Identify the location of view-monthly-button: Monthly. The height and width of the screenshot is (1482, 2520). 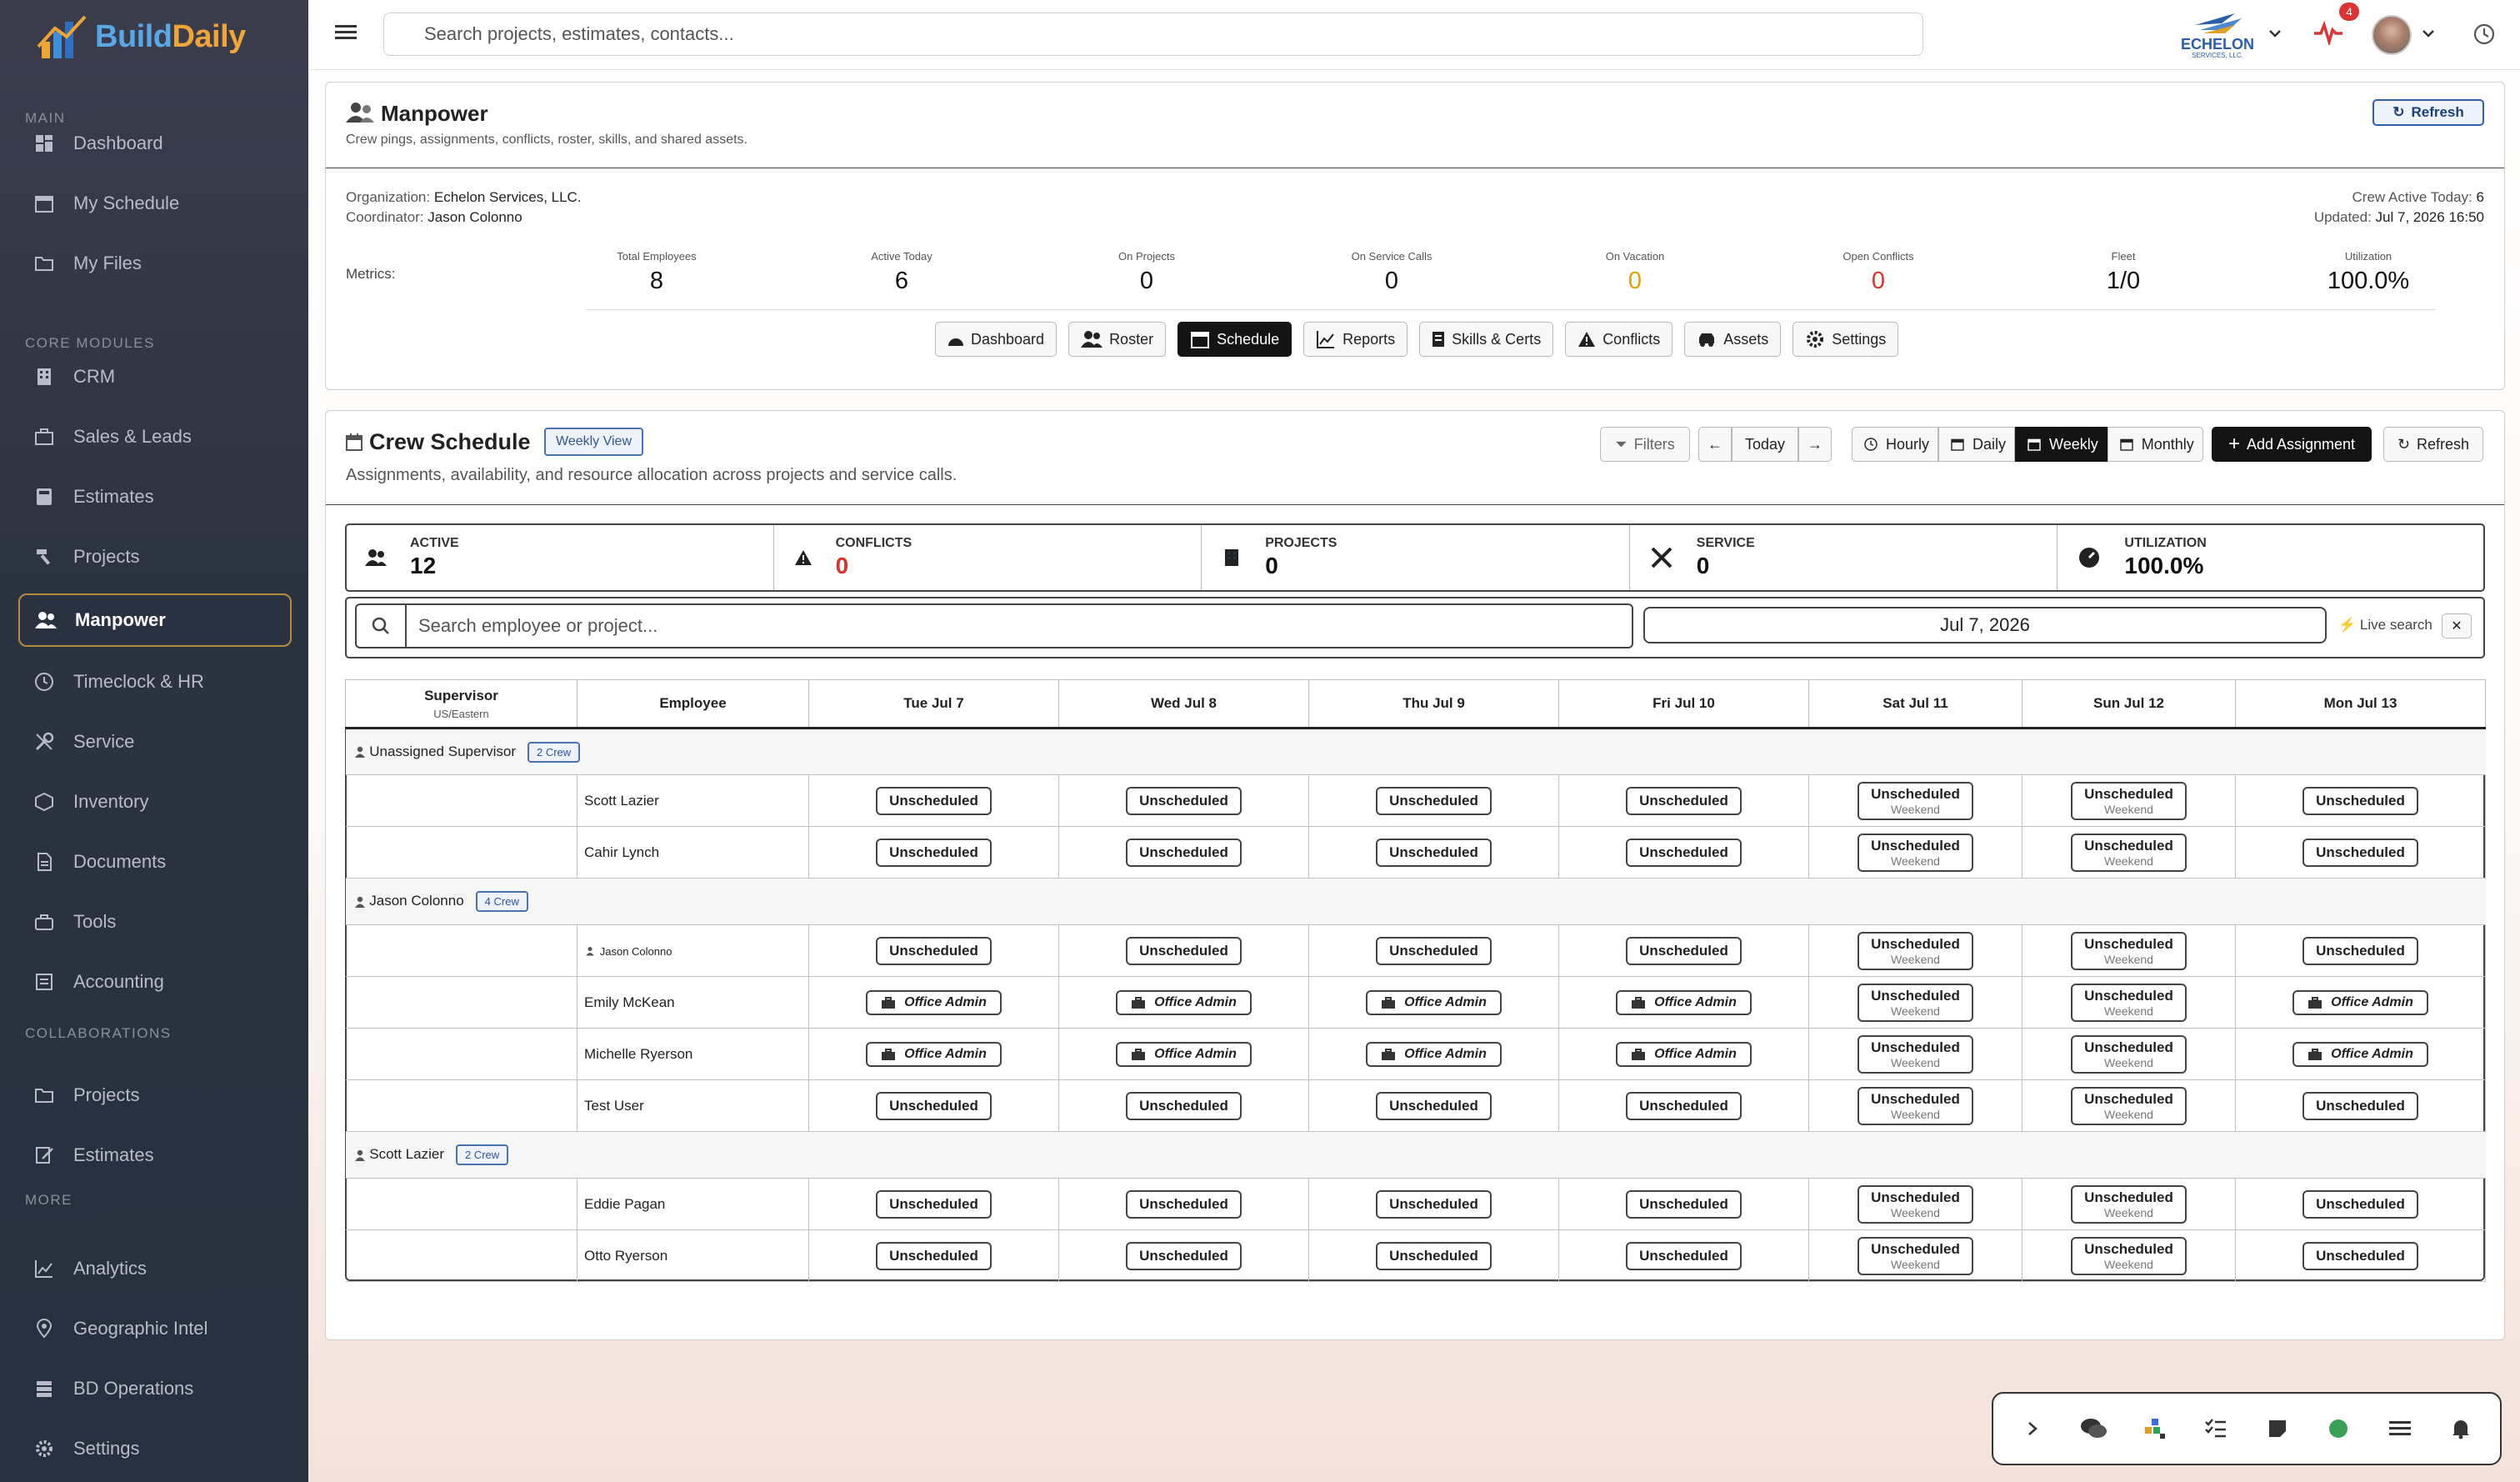
(2155, 444).